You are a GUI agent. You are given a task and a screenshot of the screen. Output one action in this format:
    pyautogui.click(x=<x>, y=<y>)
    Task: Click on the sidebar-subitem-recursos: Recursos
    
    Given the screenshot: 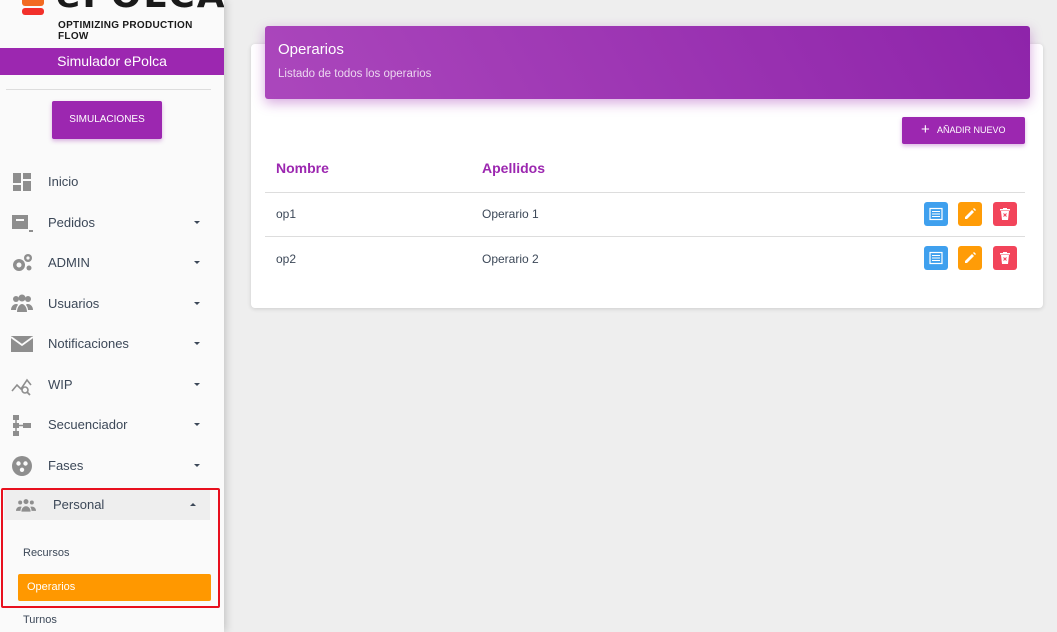 What is the action you would take?
    pyautogui.click(x=46, y=553)
    